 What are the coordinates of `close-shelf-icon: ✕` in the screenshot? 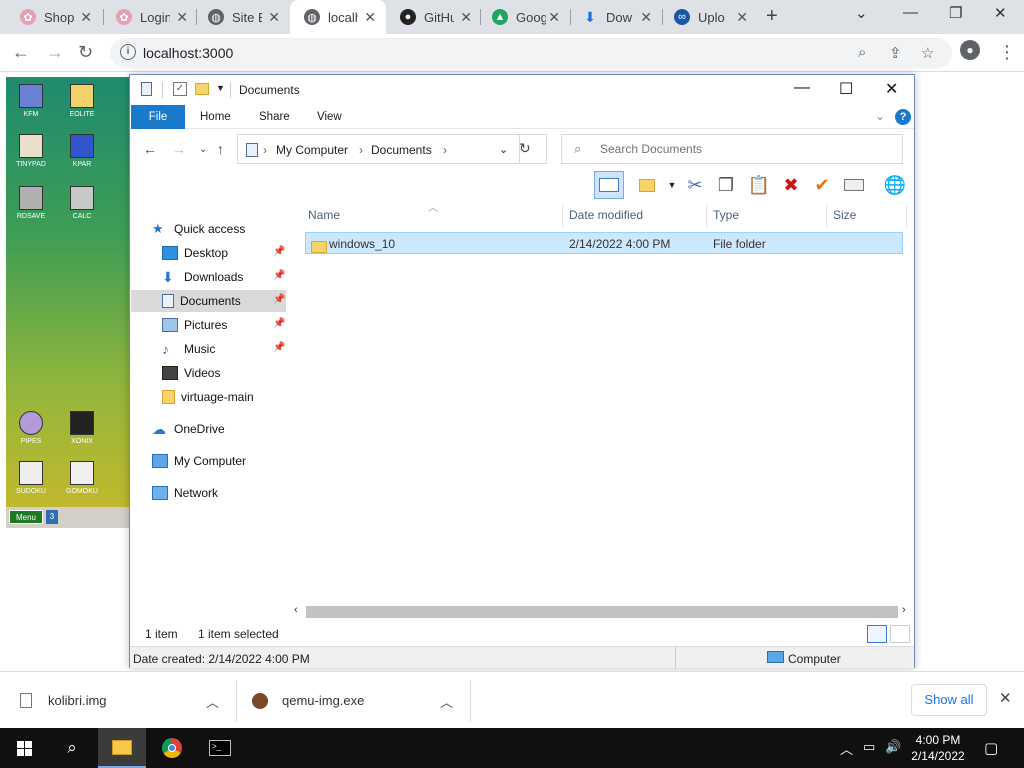 It's located at (1005, 698).